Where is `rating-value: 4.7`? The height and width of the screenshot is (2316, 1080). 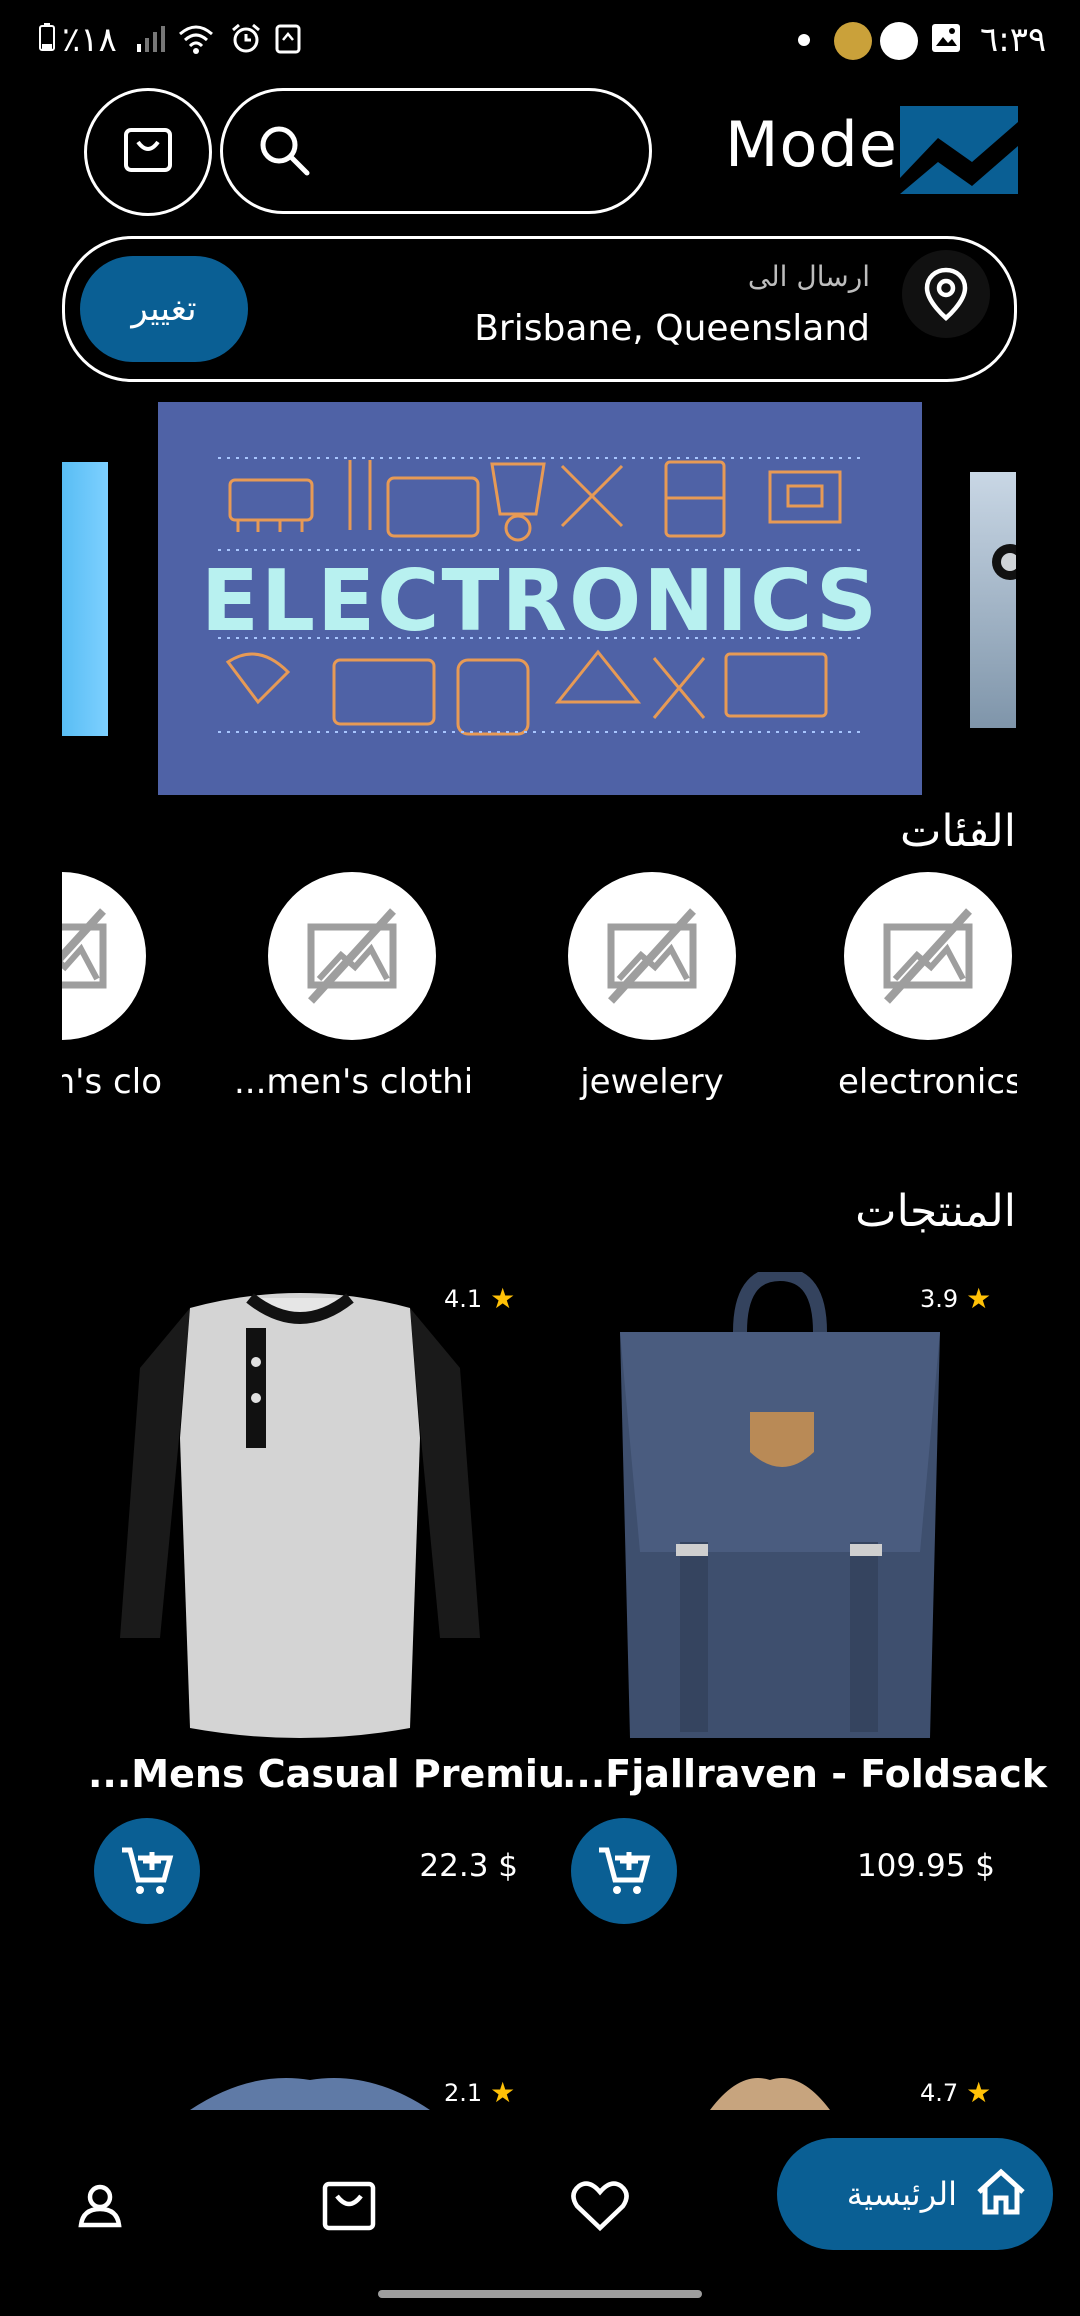 rating-value: 4.7 is located at coordinates (939, 2092).